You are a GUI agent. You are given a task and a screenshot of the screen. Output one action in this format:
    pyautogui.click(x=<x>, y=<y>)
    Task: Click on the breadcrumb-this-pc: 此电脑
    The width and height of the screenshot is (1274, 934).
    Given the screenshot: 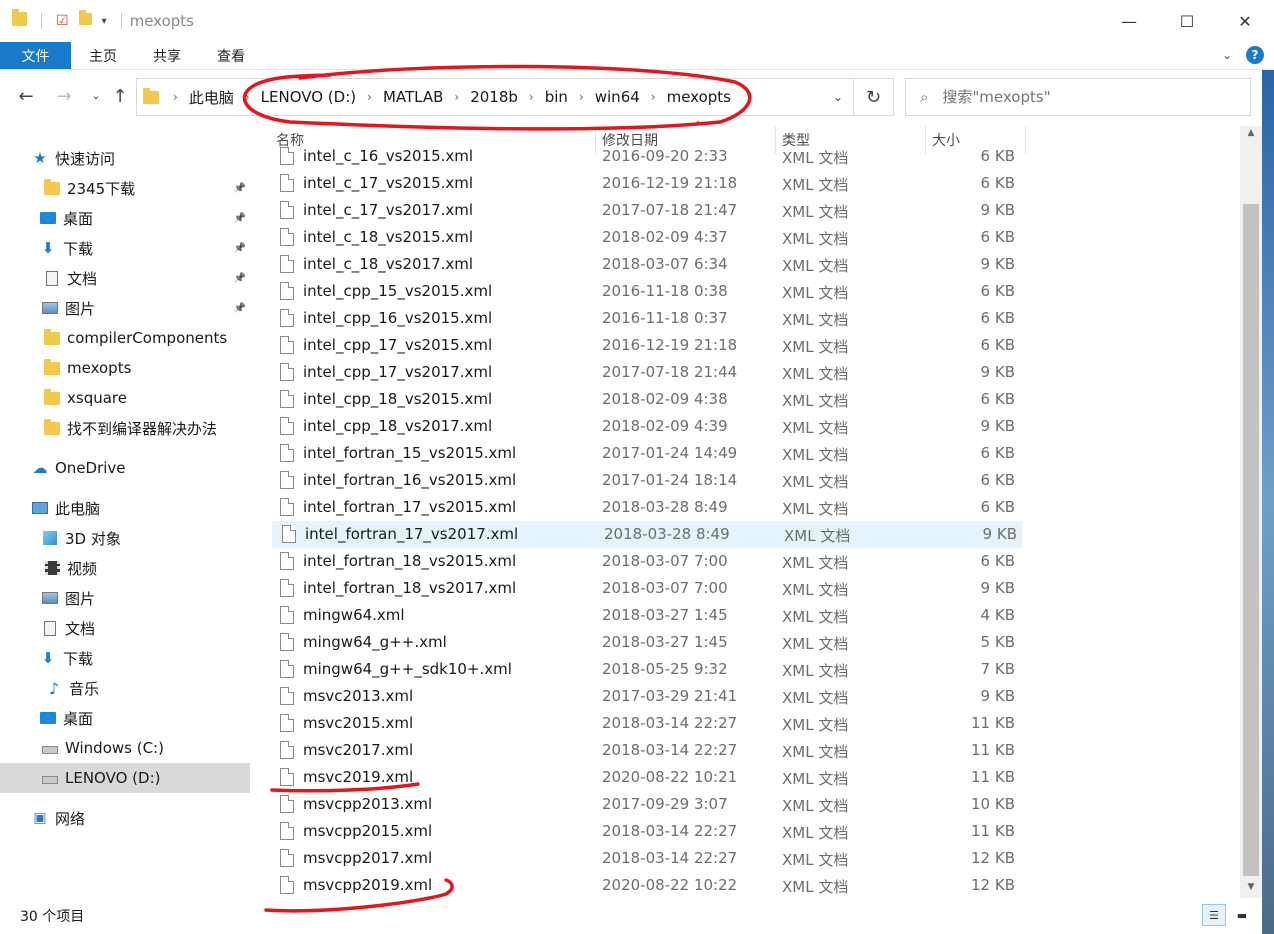 What is the action you would take?
    pyautogui.click(x=211, y=97)
    